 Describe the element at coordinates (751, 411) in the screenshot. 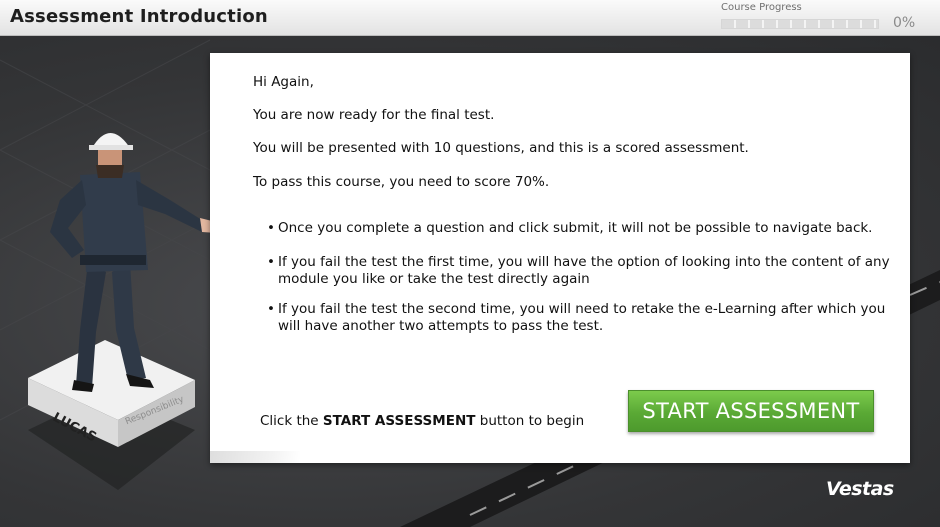

I see `start-assessment-button: START ASSESSMENT` at that location.